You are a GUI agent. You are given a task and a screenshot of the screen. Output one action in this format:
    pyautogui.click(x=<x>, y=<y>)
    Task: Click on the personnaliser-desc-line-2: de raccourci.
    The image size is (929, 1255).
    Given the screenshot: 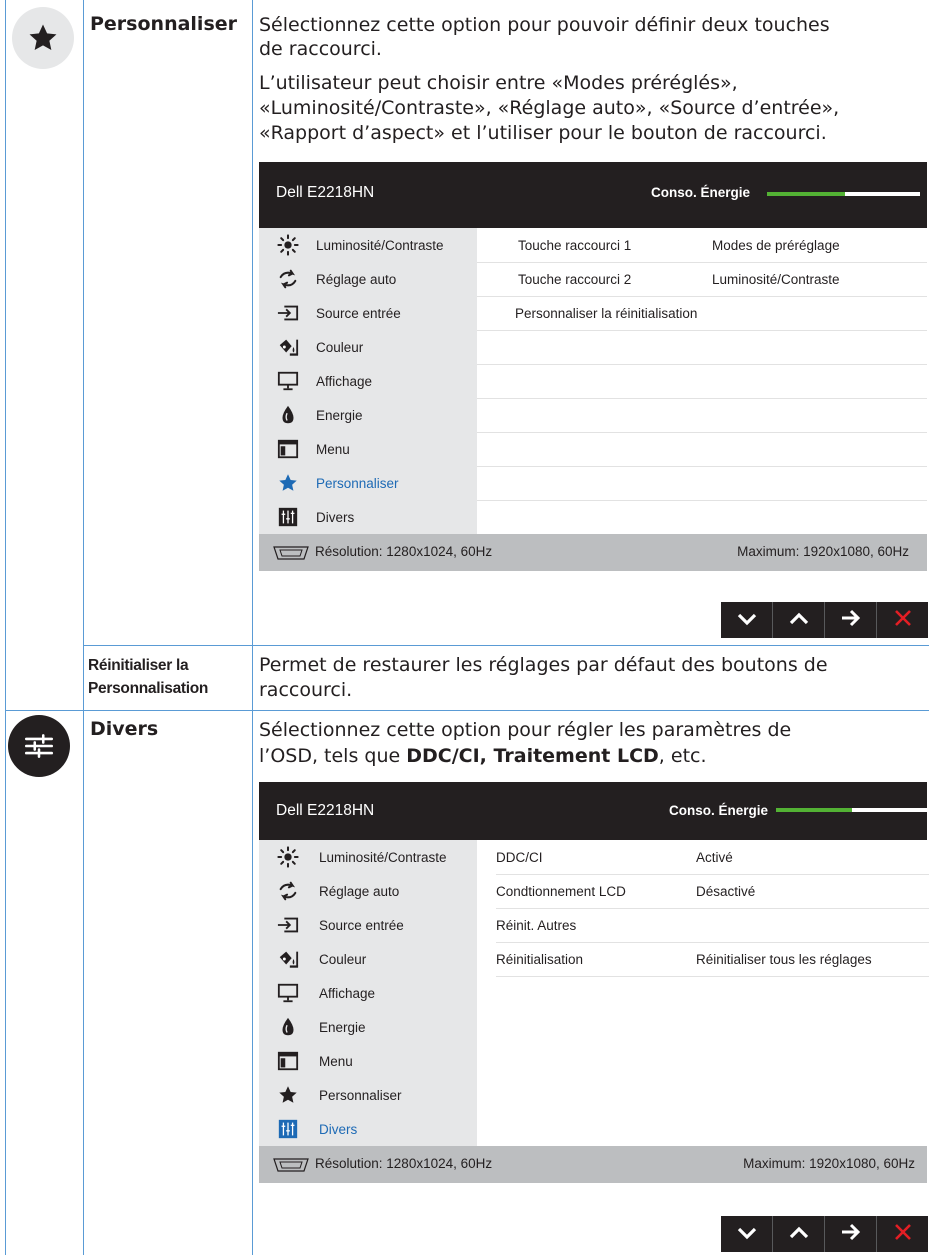 What is the action you would take?
    pyautogui.click(x=320, y=49)
    